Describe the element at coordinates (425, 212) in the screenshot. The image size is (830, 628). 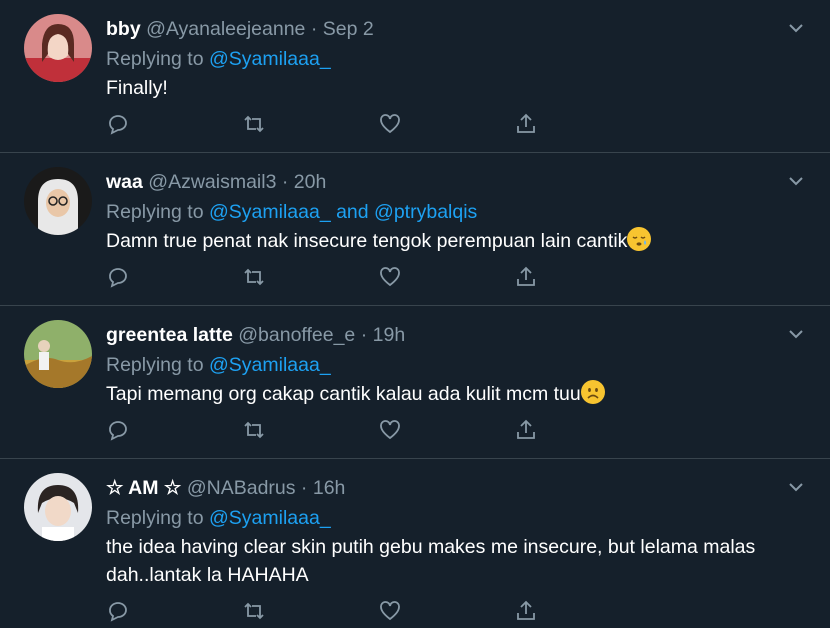
I see `mention-link: @ptrybalqis` at that location.